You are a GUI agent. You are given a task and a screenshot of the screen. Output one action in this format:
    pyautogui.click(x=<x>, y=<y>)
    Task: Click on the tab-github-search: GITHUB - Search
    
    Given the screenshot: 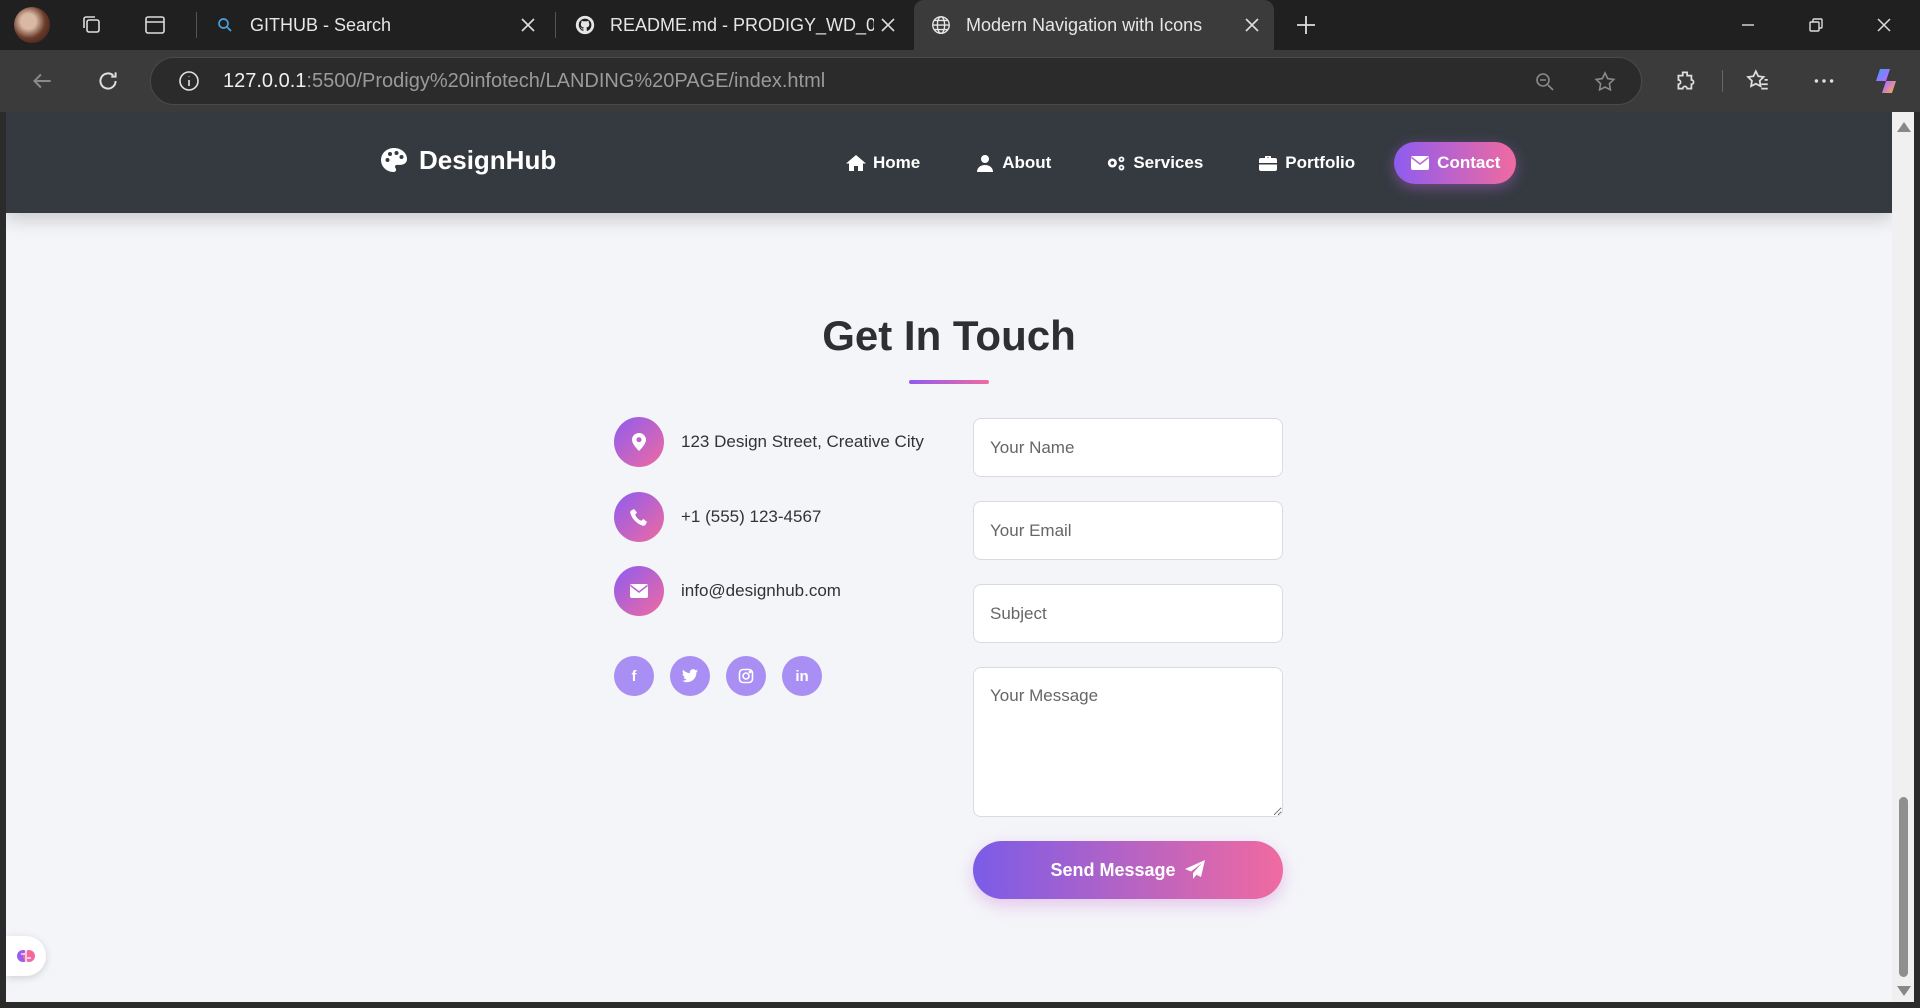 What is the action you would take?
    pyautogui.click(x=374, y=25)
    